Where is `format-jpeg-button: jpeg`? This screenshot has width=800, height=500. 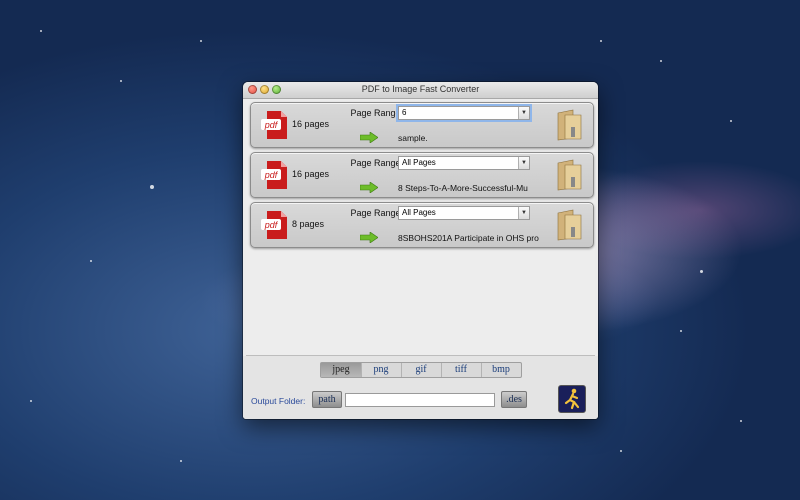
format-jpeg-button: jpeg is located at coordinates (341, 370).